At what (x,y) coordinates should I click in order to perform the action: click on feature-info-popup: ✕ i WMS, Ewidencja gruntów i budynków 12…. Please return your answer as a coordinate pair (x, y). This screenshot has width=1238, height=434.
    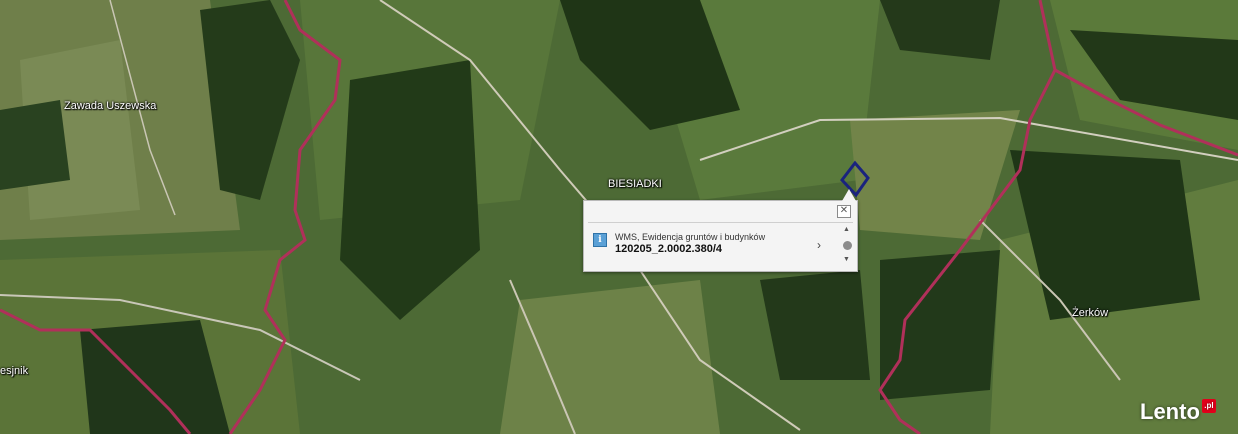
    Looking at the image, I should click on (720, 230).